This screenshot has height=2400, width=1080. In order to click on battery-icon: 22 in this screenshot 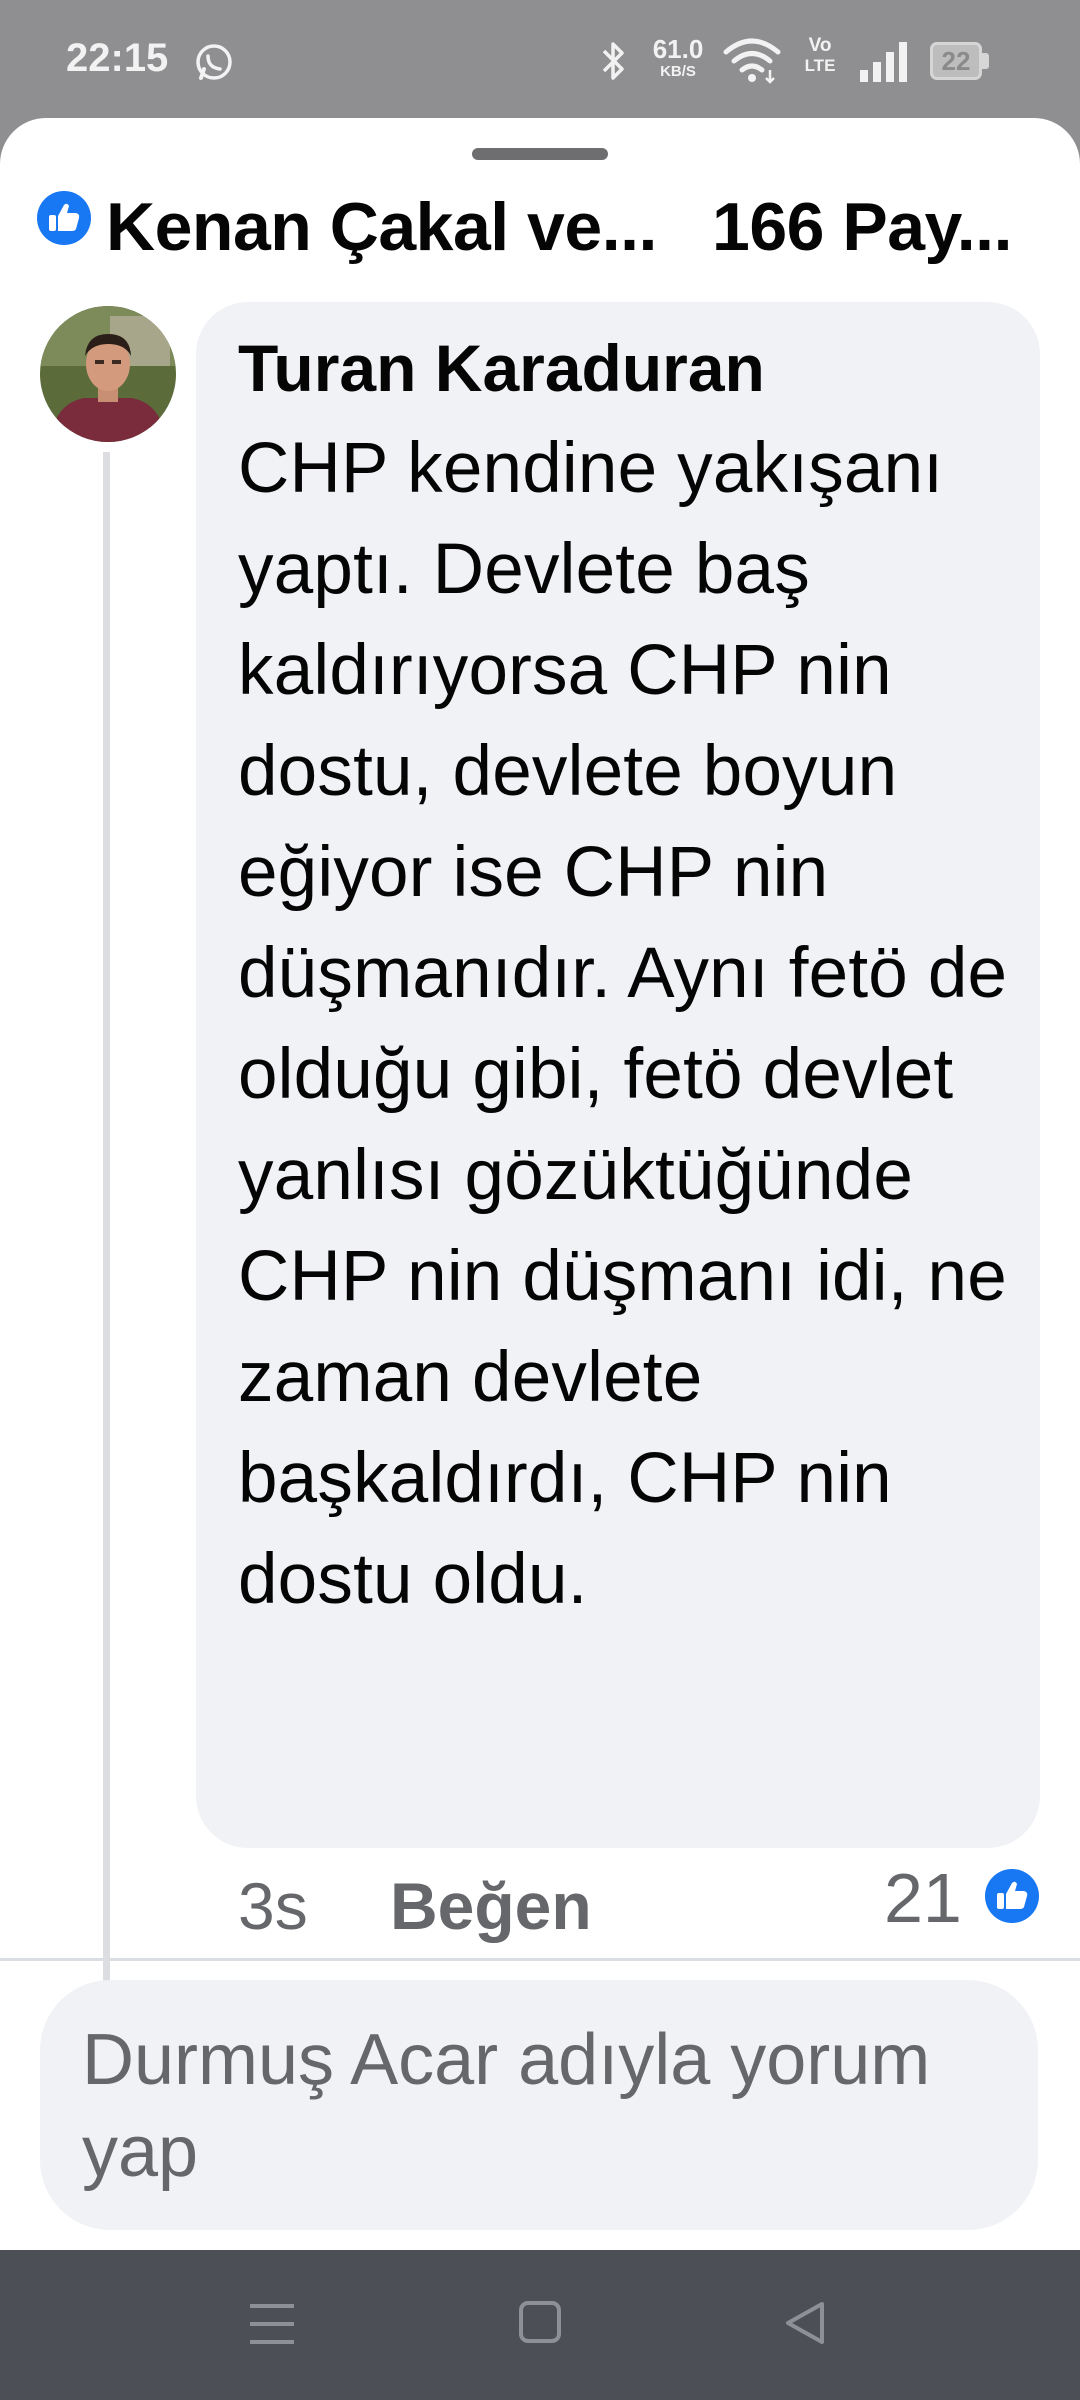, I will do `click(965, 61)`.